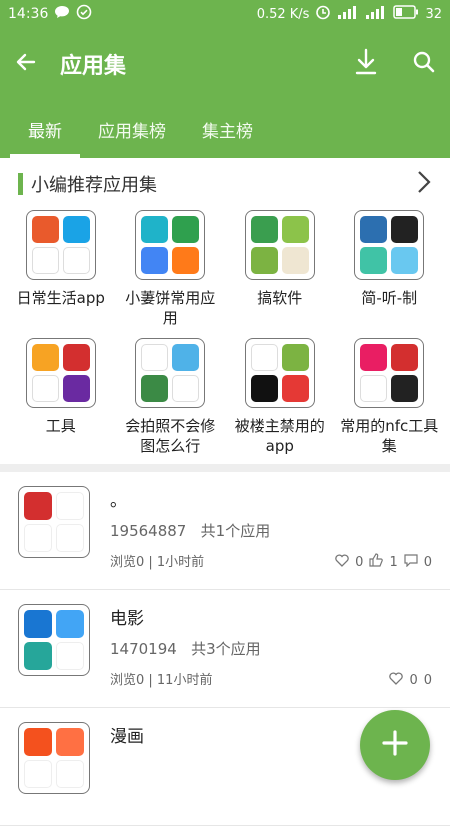 The image size is (450, 826). I want to click on plus-icon, so click(395, 745).